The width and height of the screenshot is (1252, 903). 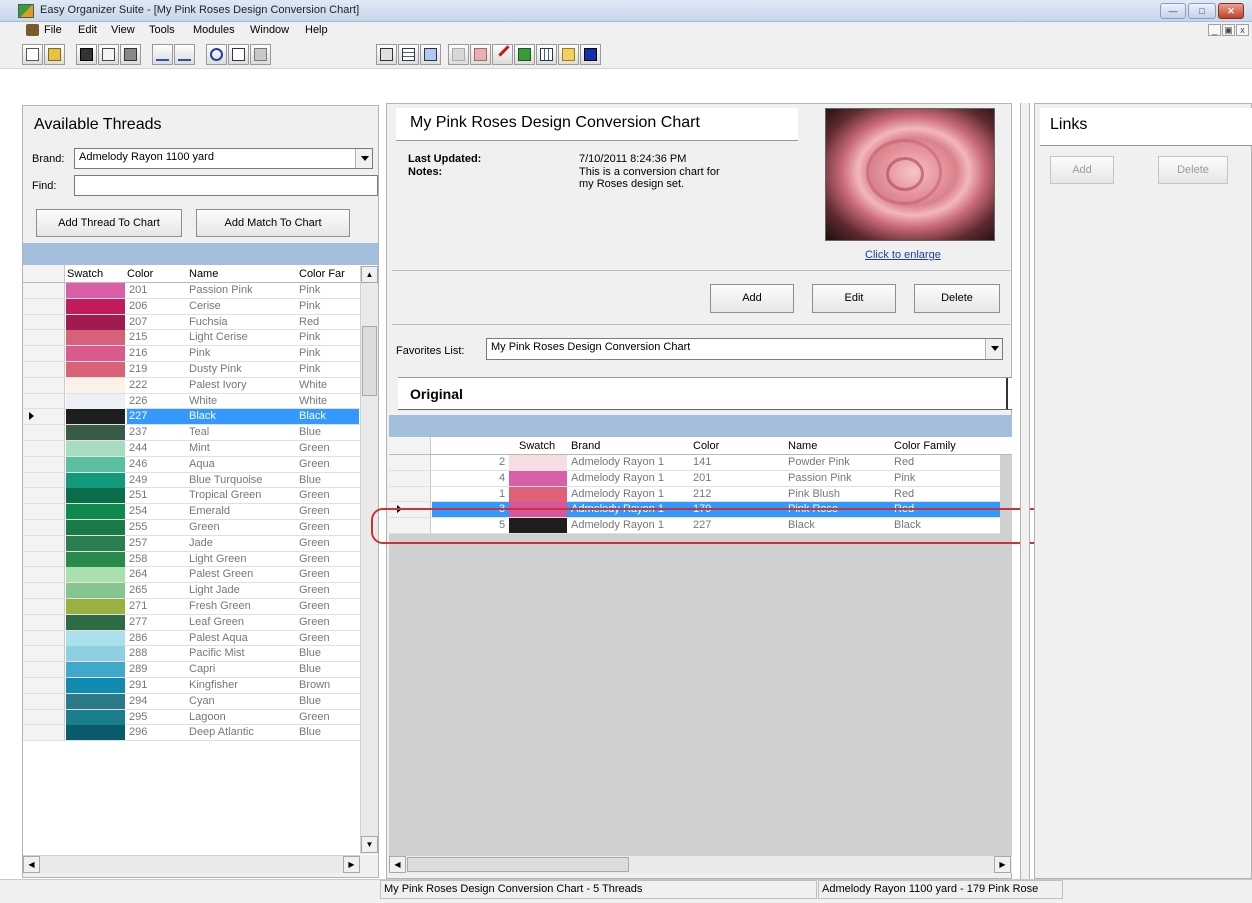 What do you see at coordinates (1173, 11) in the screenshot?
I see `minimize-button: —` at bounding box center [1173, 11].